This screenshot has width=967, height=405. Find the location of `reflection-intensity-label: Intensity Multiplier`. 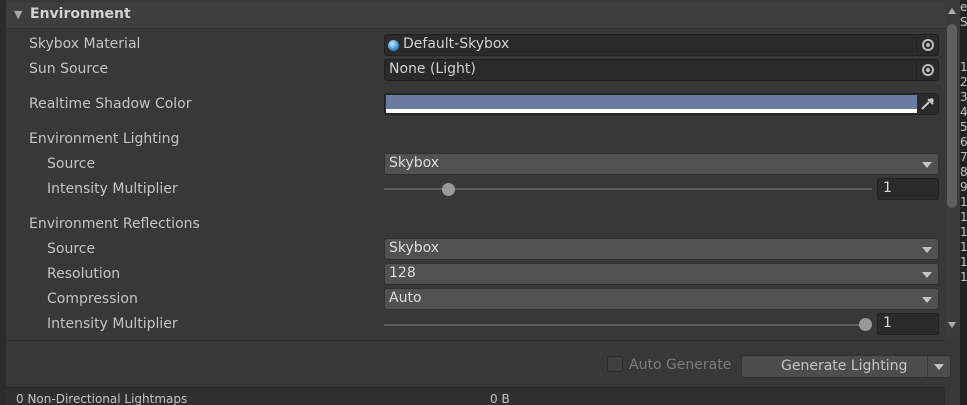

reflection-intensity-label: Intensity Multiplier is located at coordinates (112, 324).